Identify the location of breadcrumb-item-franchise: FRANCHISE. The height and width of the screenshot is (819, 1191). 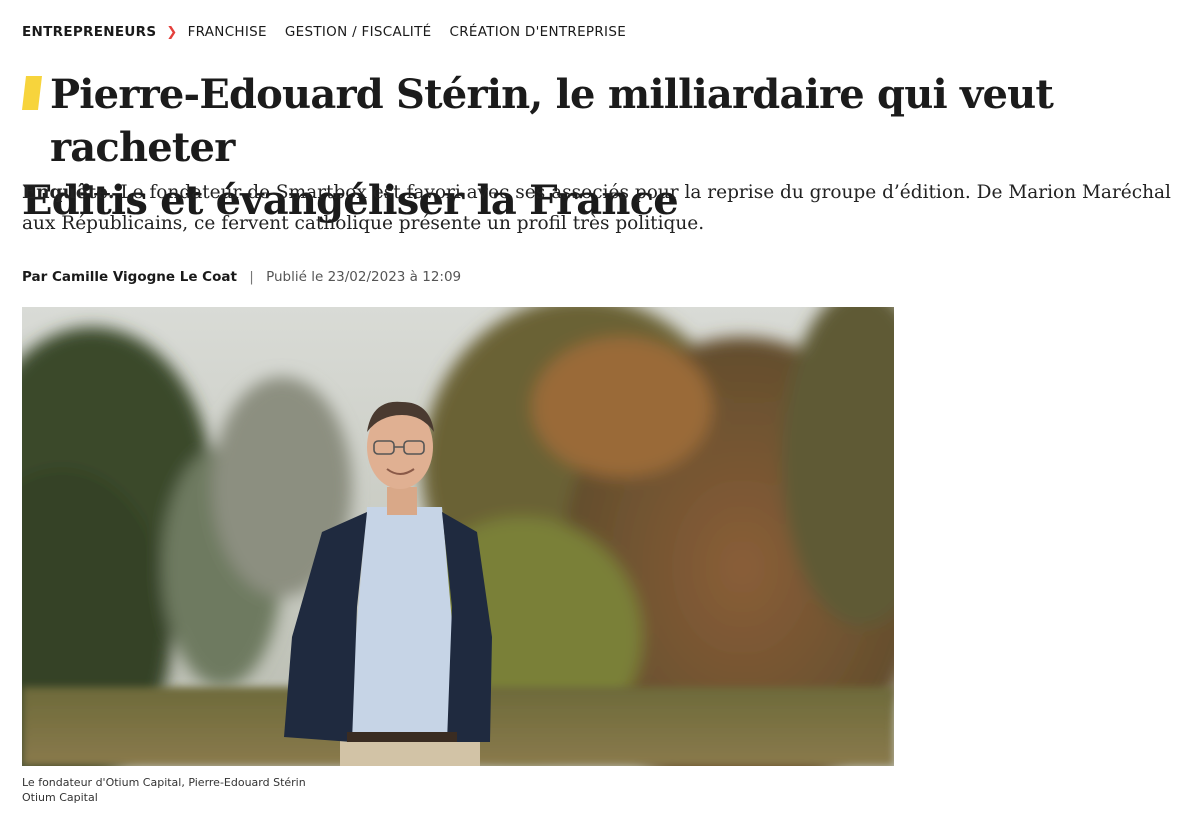
(227, 32).